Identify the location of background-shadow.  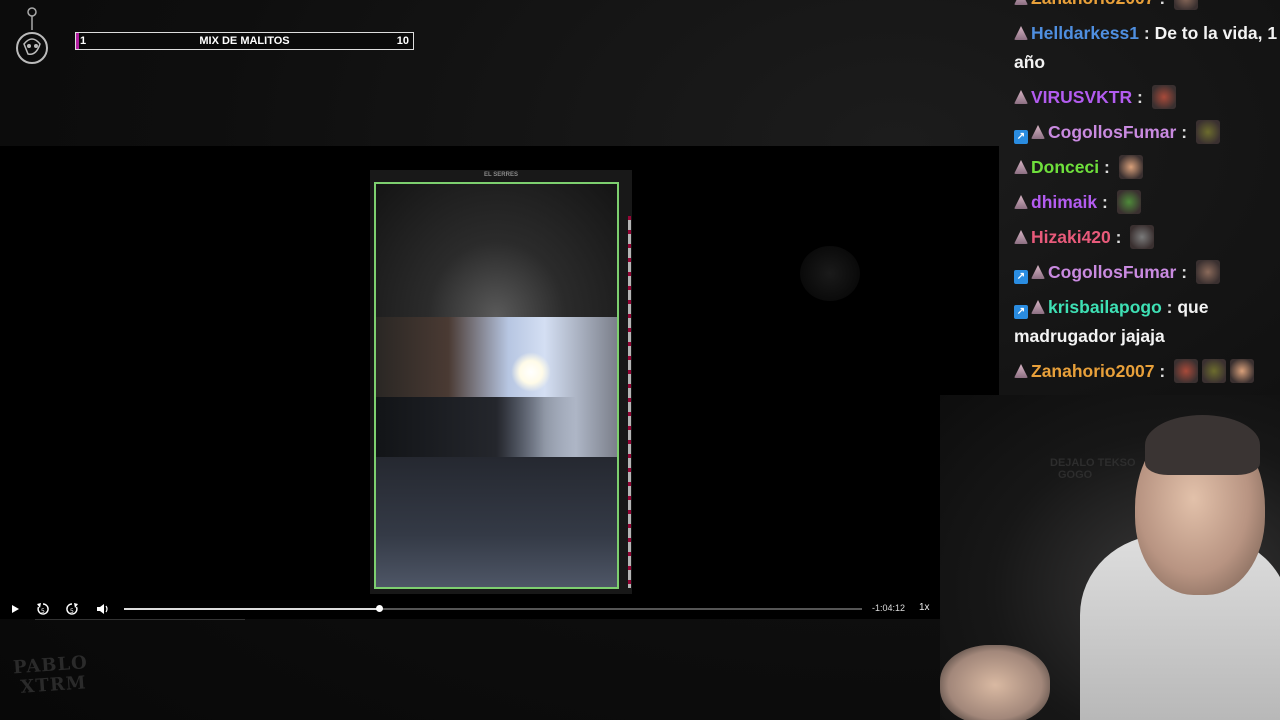
(830, 273).